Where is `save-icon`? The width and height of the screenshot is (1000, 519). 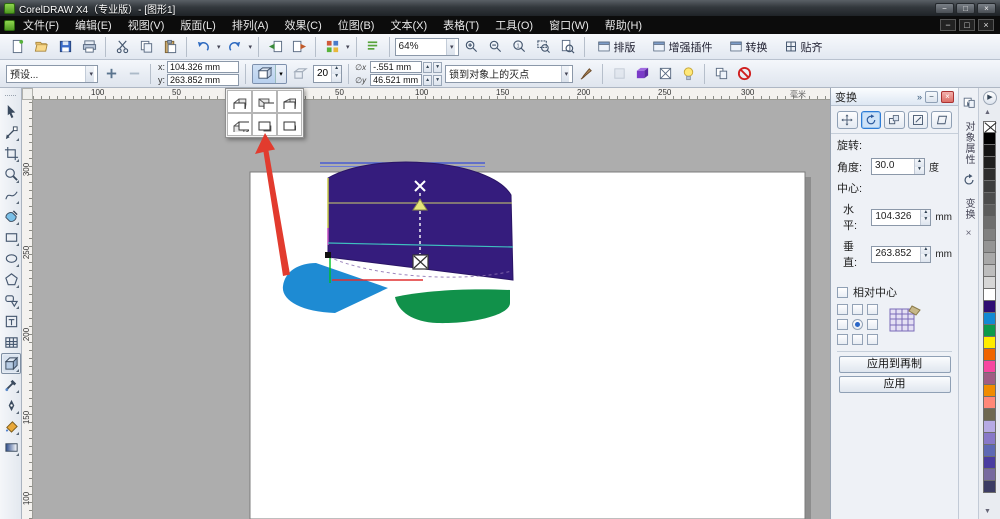
save-icon is located at coordinates (65, 47).